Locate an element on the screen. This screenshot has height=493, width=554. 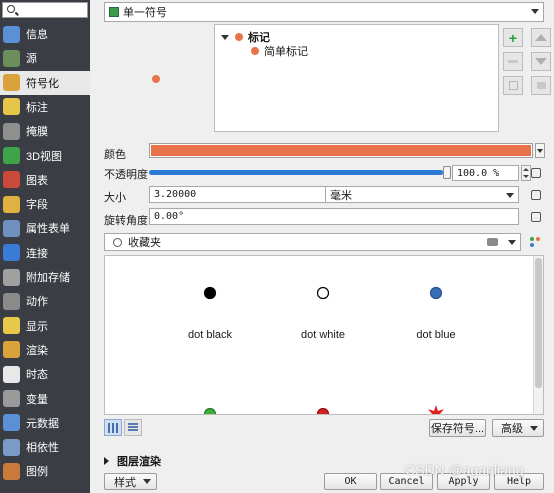
sidebar-item: 连接 is located at coordinates (45, 253).